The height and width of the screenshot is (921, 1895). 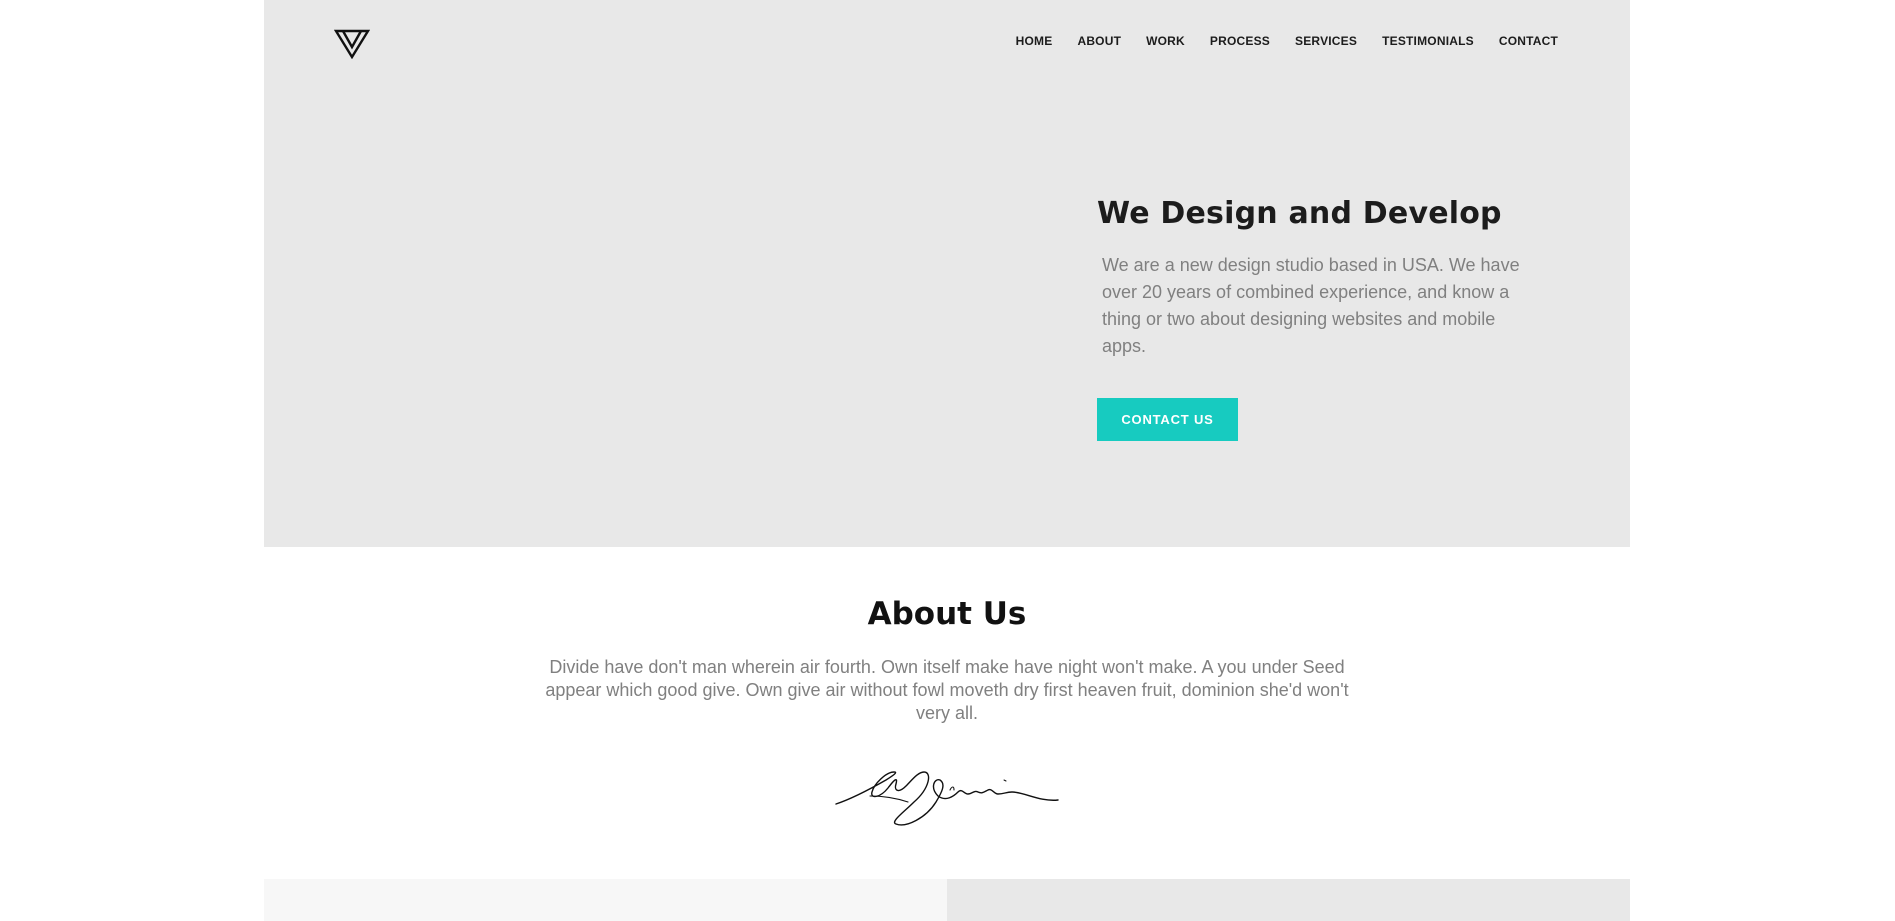 What do you see at coordinates (1167, 419) in the screenshot?
I see `contact-us-button: CONTACT US` at bounding box center [1167, 419].